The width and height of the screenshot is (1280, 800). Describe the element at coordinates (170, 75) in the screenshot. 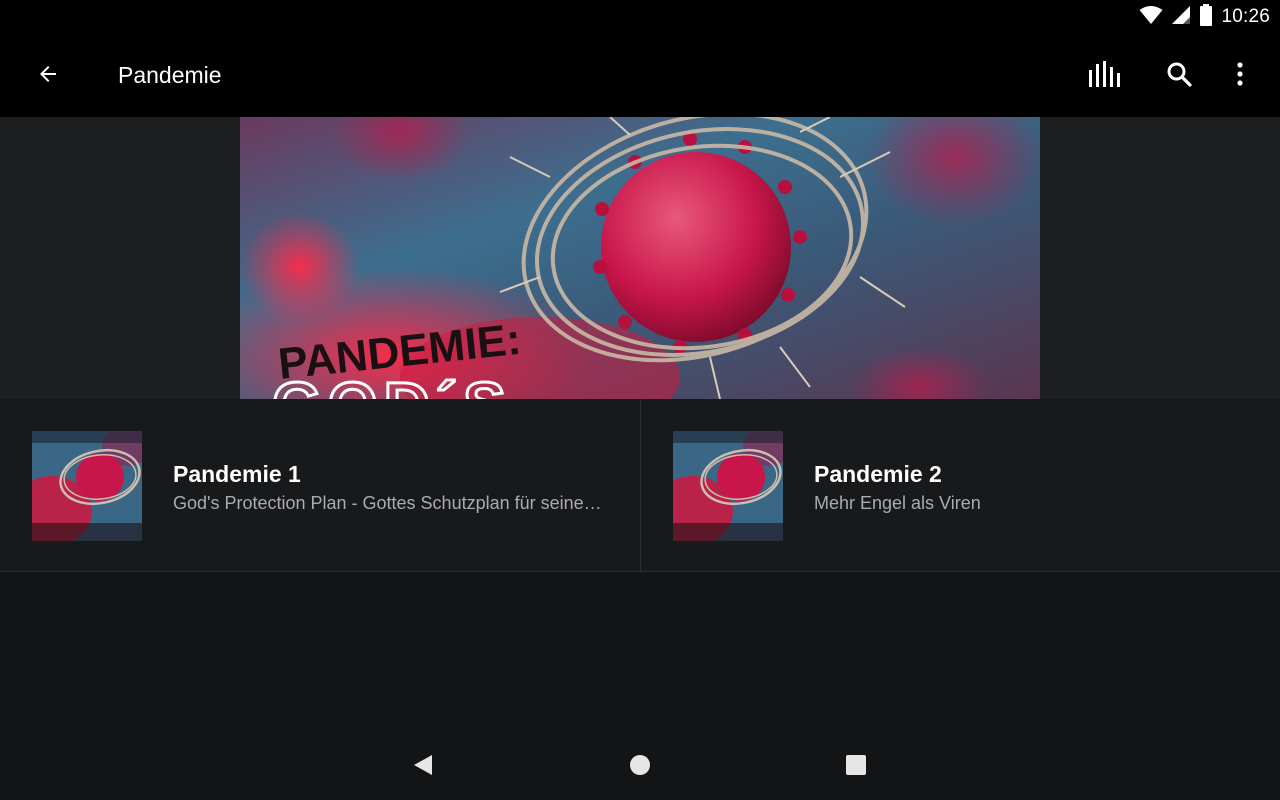

I see `page-title: Pandemie` at that location.